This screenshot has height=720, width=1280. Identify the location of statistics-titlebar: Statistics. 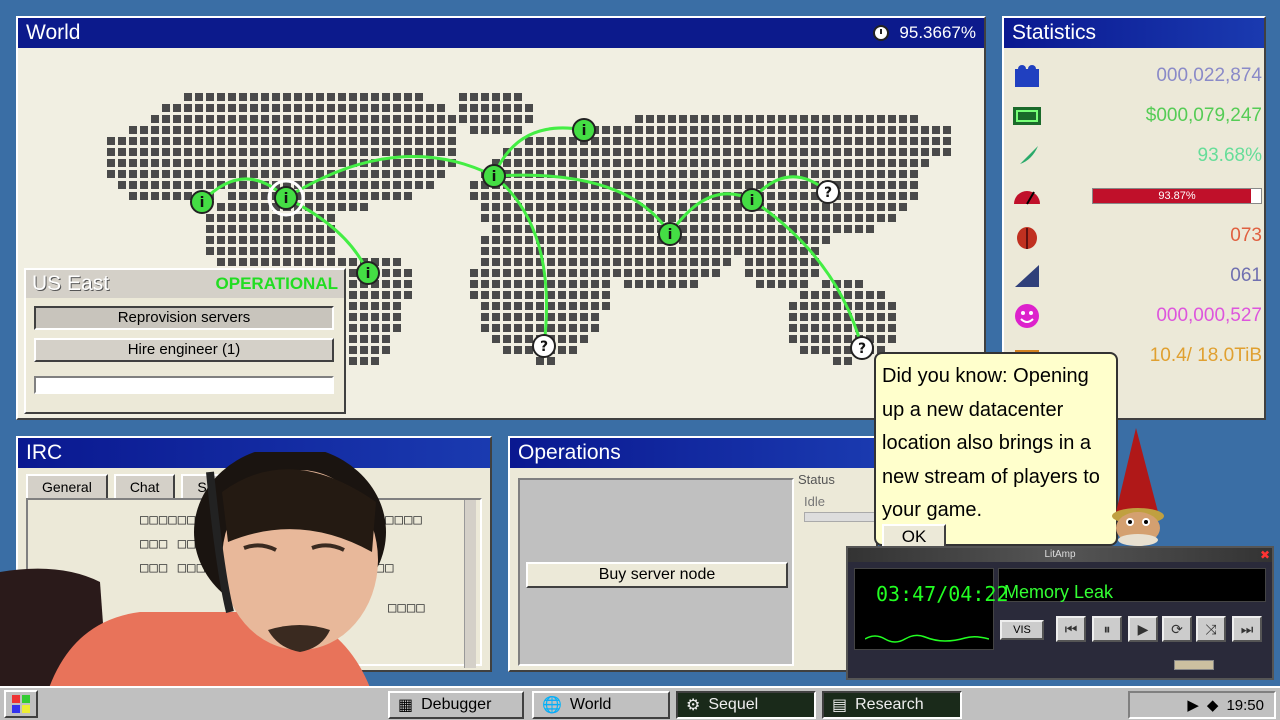
(1134, 33).